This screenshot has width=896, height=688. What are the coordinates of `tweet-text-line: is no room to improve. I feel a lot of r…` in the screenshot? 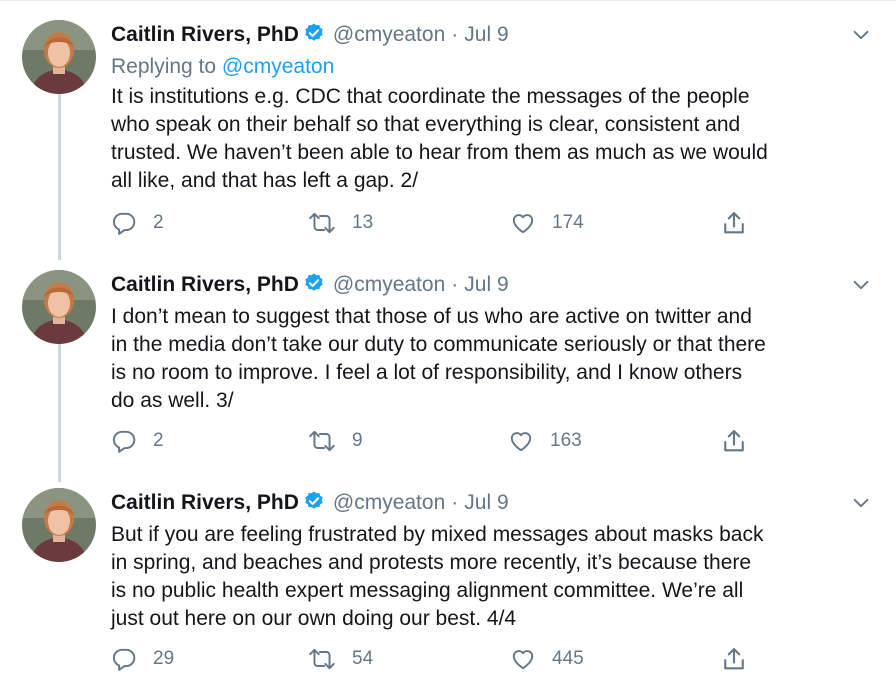 It's located at (427, 372).